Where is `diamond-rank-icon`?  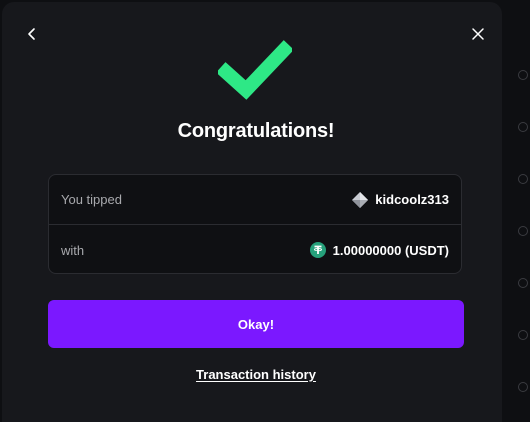
diamond-rank-icon is located at coordinates (360, 199).